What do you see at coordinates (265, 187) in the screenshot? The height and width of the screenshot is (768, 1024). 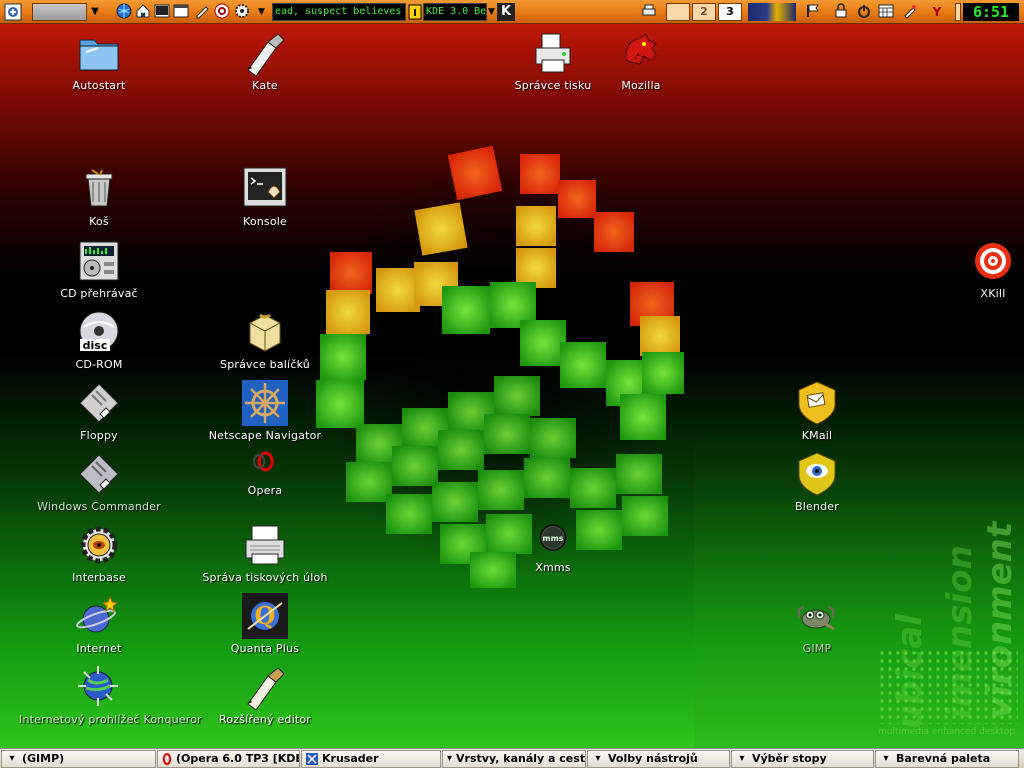 I see `konsole-icon` at bounding box center [265, 187].